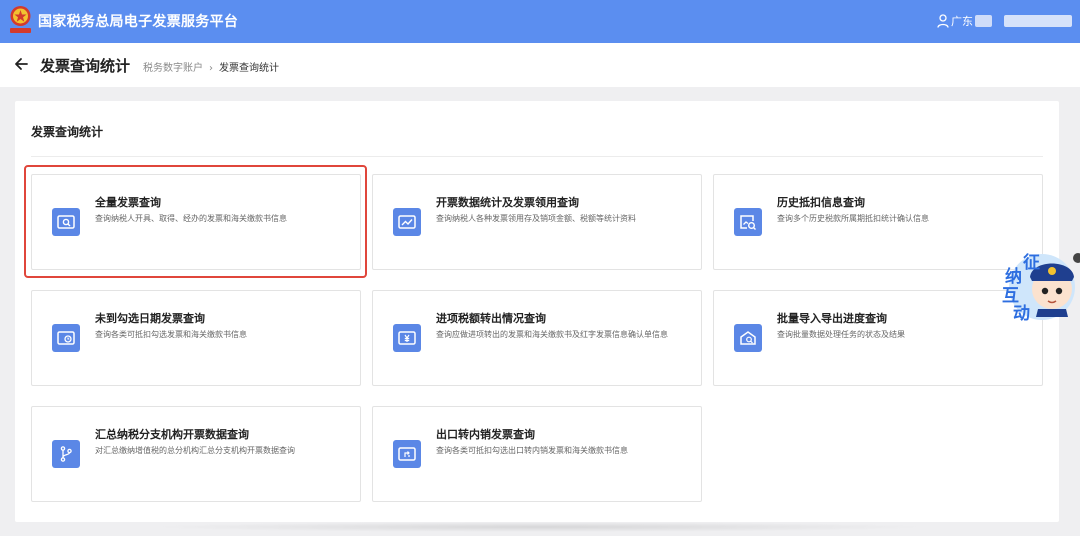 This screenshot has height=536, width=1080. I want to click on back-arrow-icon, so click(21, 64).